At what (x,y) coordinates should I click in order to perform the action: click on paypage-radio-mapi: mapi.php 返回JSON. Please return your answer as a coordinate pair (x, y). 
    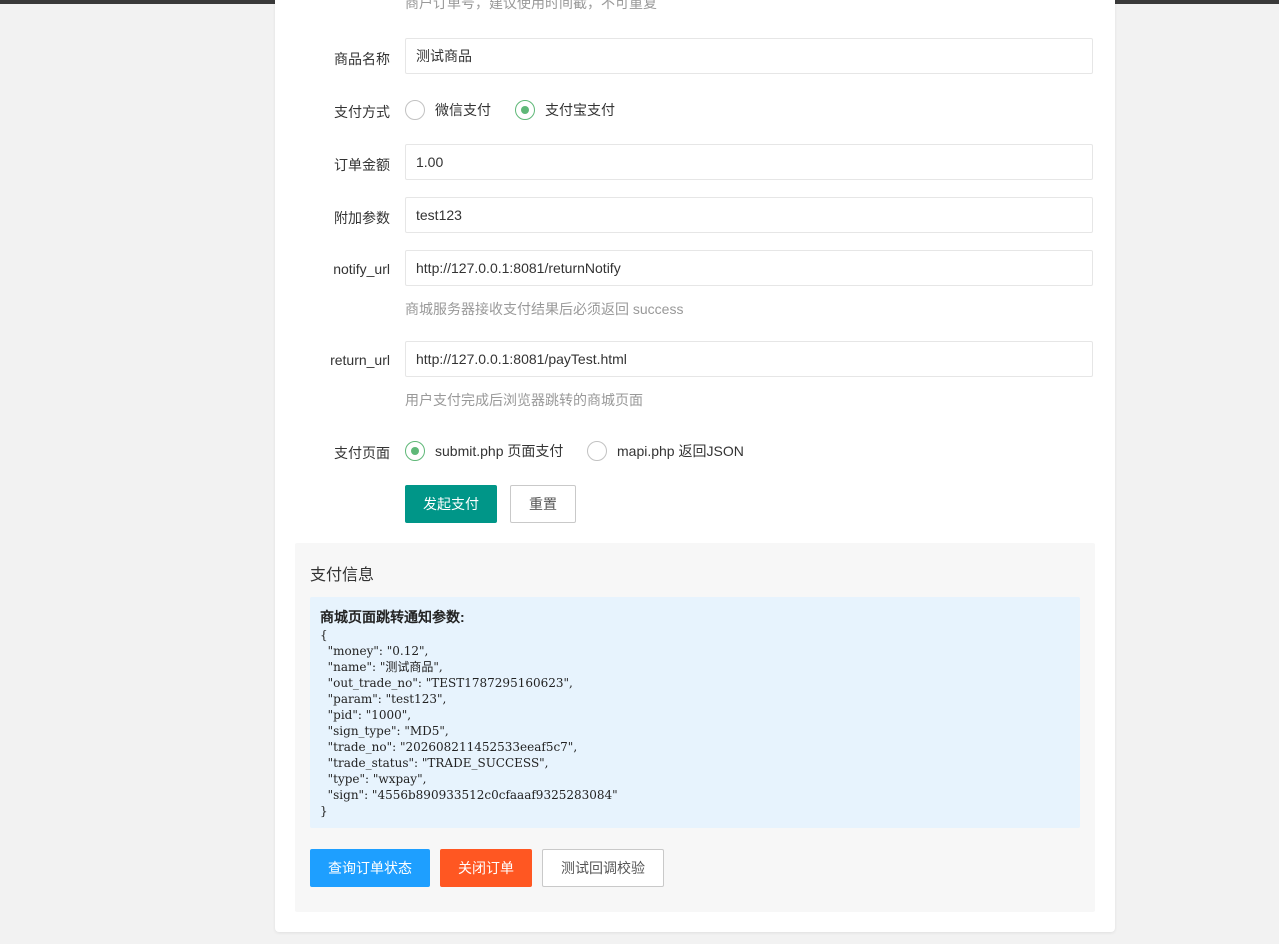
    Looking at the image, I should click on (665, 451).